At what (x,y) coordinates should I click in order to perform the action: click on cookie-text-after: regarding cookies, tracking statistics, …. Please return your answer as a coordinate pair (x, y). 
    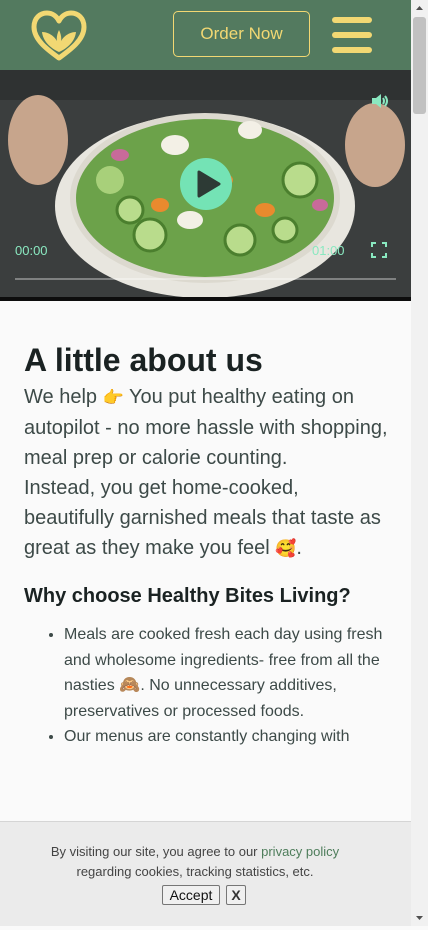
    Looking at the image, I should click on (195, 871).